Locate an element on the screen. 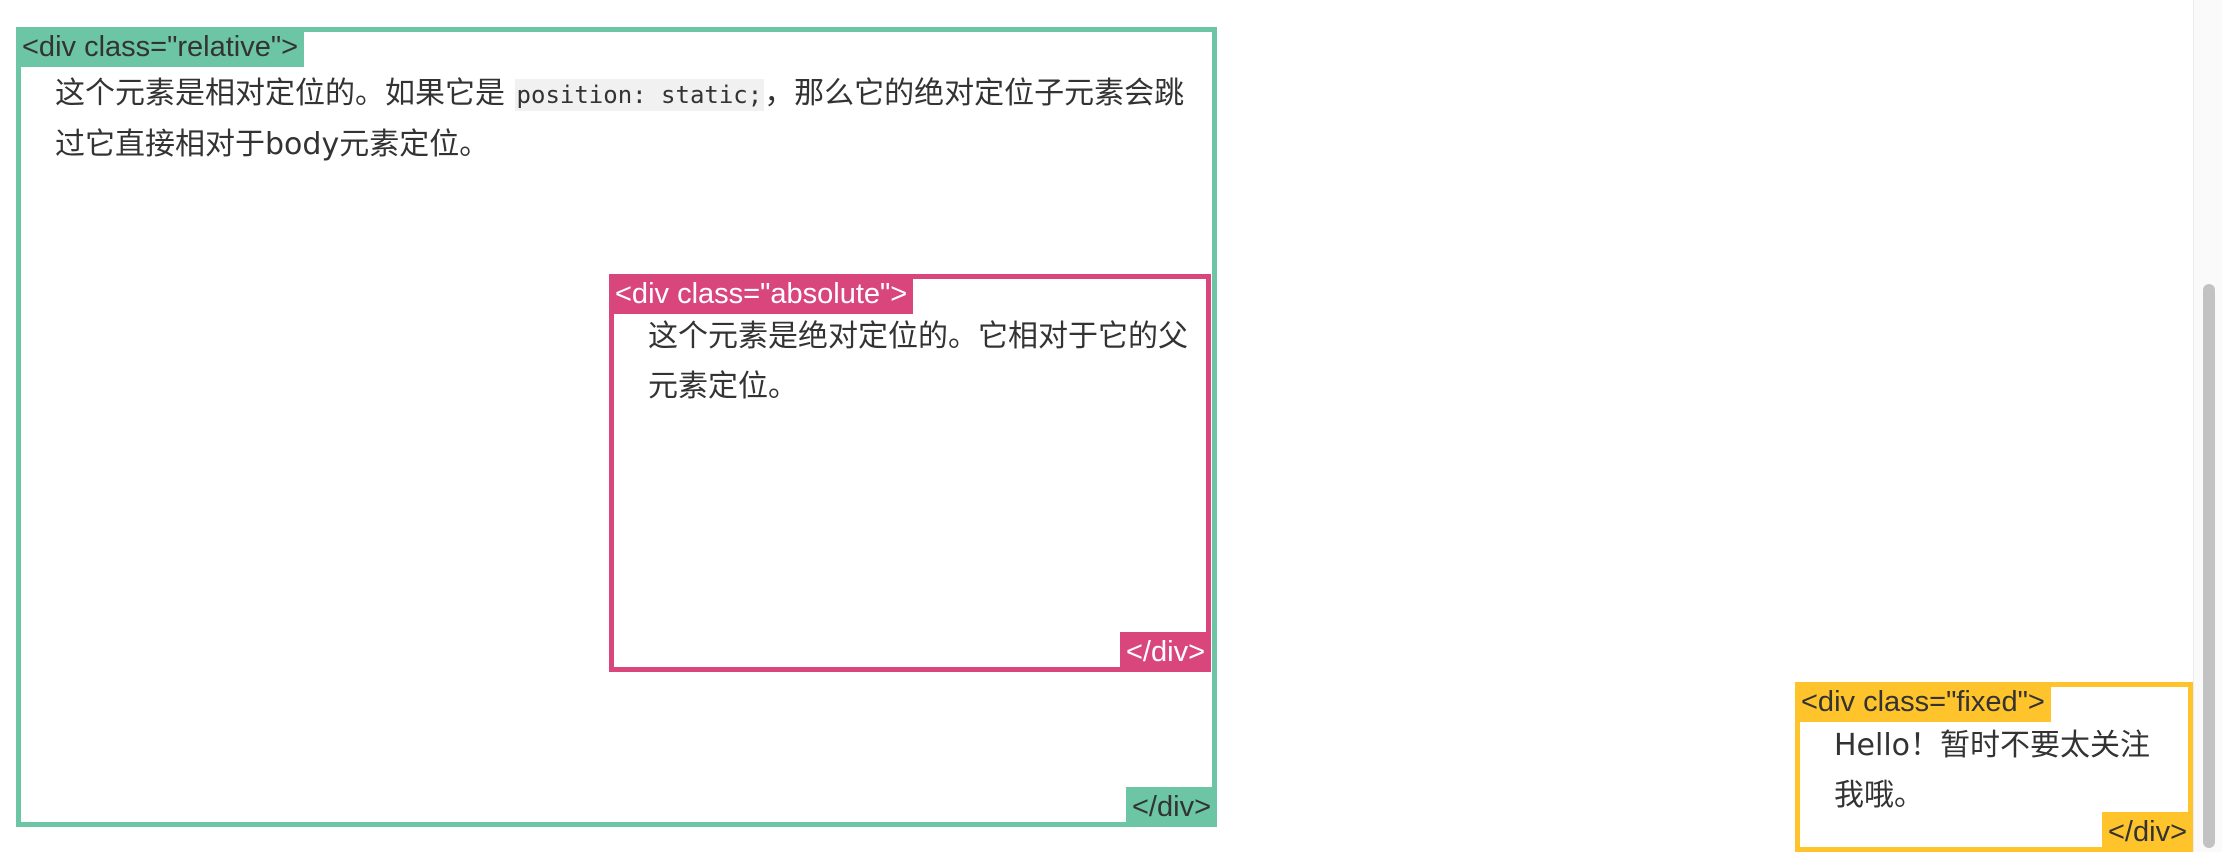 This screenshot has height=852, width=2222. fixed-description: Hello！暂时不要太关注我哦。 is located at coordinates (1992, 770).